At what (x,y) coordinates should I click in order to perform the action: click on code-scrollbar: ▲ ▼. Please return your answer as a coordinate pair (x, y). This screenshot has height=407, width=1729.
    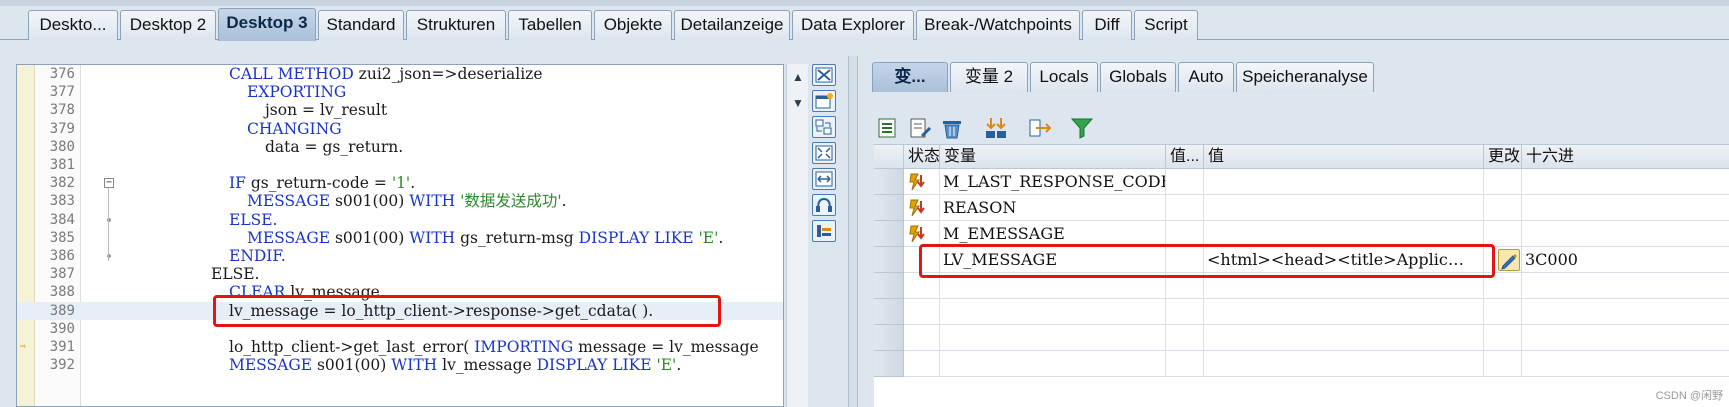
    Looking at the image, I should click on (797, 235).